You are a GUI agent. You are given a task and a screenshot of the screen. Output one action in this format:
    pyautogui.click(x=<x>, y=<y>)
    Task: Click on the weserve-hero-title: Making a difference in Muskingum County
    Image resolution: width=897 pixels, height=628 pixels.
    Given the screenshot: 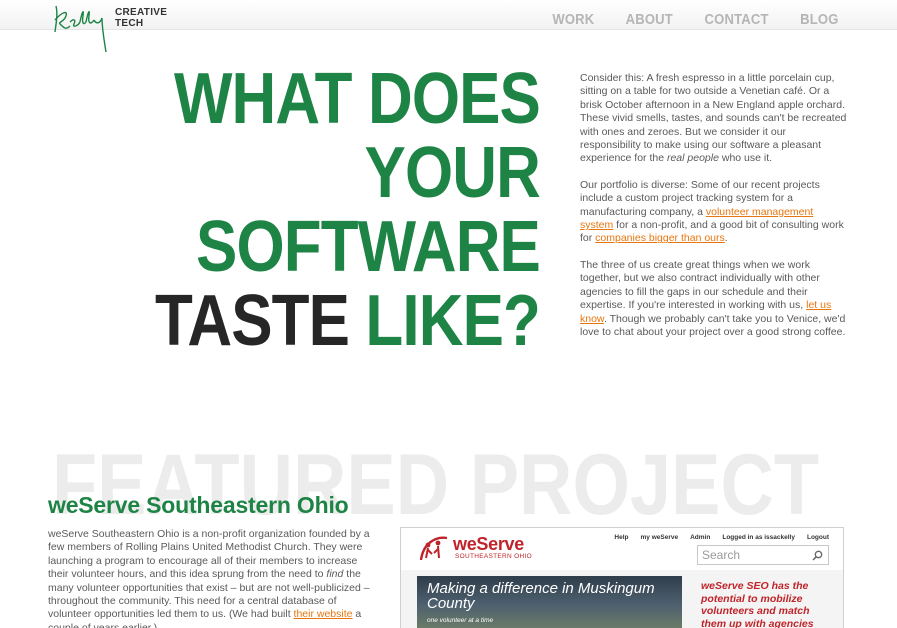 What is the action you would take?
    pyautogui.click(x=541, y=596)
    